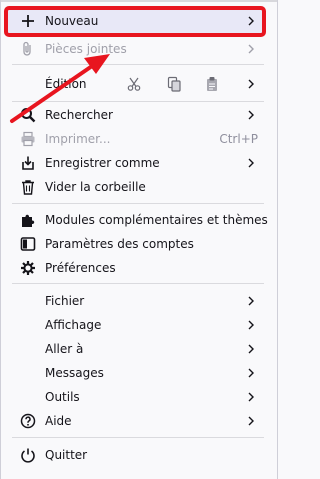 This screenshot has width=320, height=479. What do you see at coordinates (60, 88) in the screenshot?
I see `red-arrow` at bounding box center [60, 88].